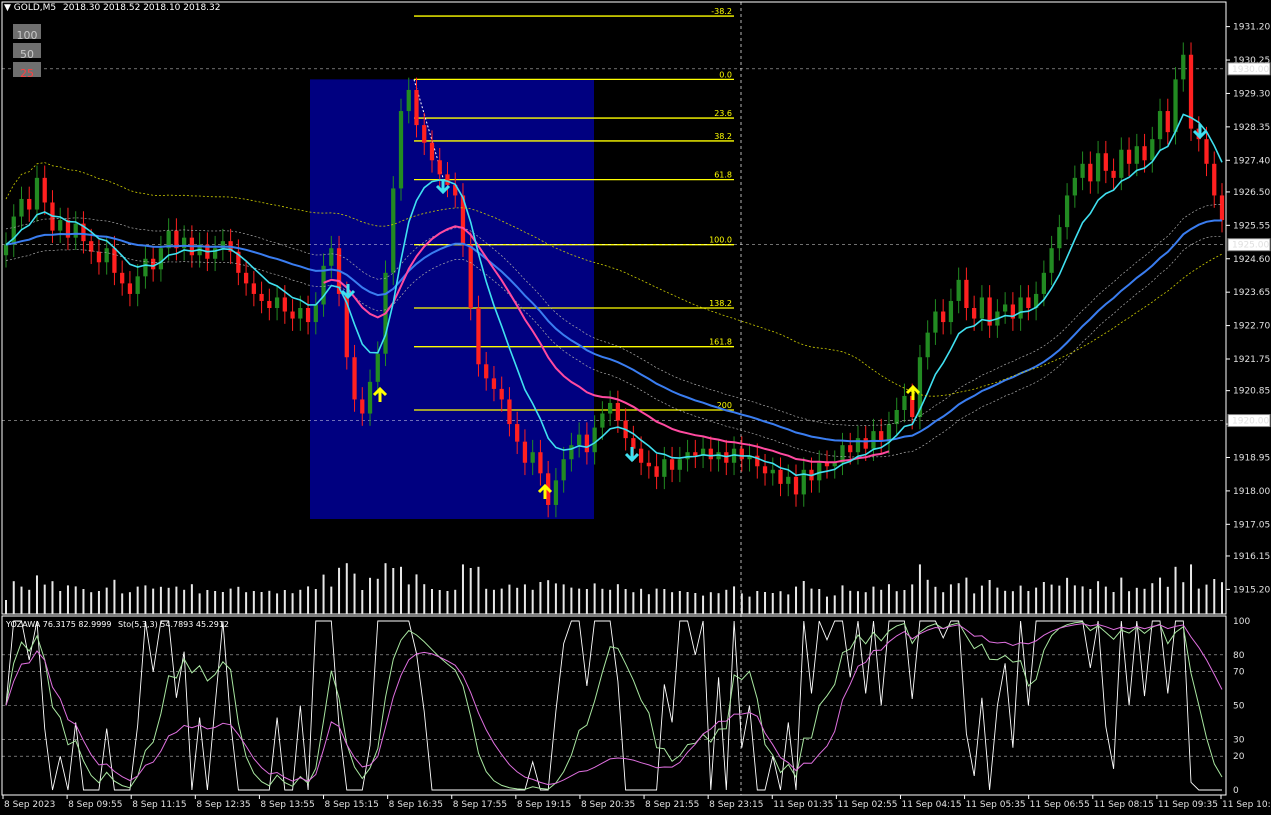 The width and height of the screenshot is (1271, 815). Describe the element at coordinates (27, 71) in the screenshot. I see `zoom-button-25: 25` at that location.